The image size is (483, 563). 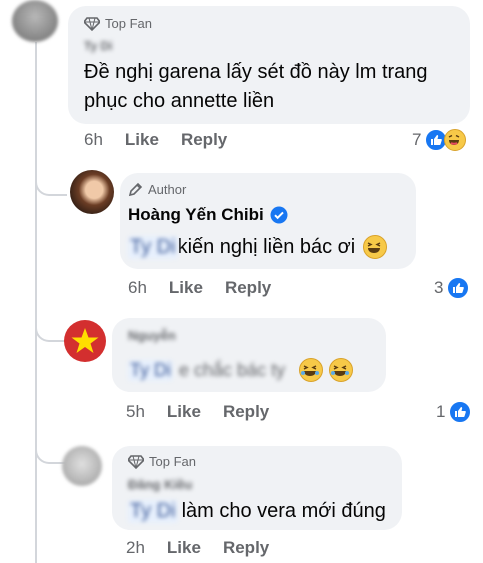 What do you see at coordinates (283, 511) in the screenshot?
I see `comment-text-body: làm cho vera mới đúng` at bounding box center [283, 511].